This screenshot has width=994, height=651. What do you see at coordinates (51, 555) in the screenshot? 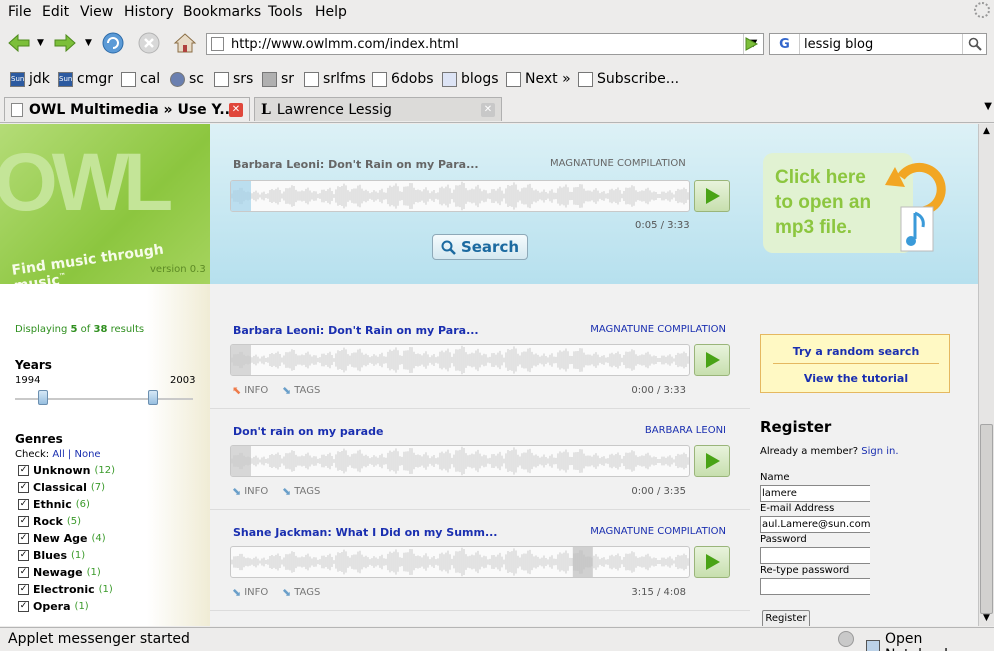
I see `genre-item: ✓ Blues (1)` at bounding box center [51, 555].